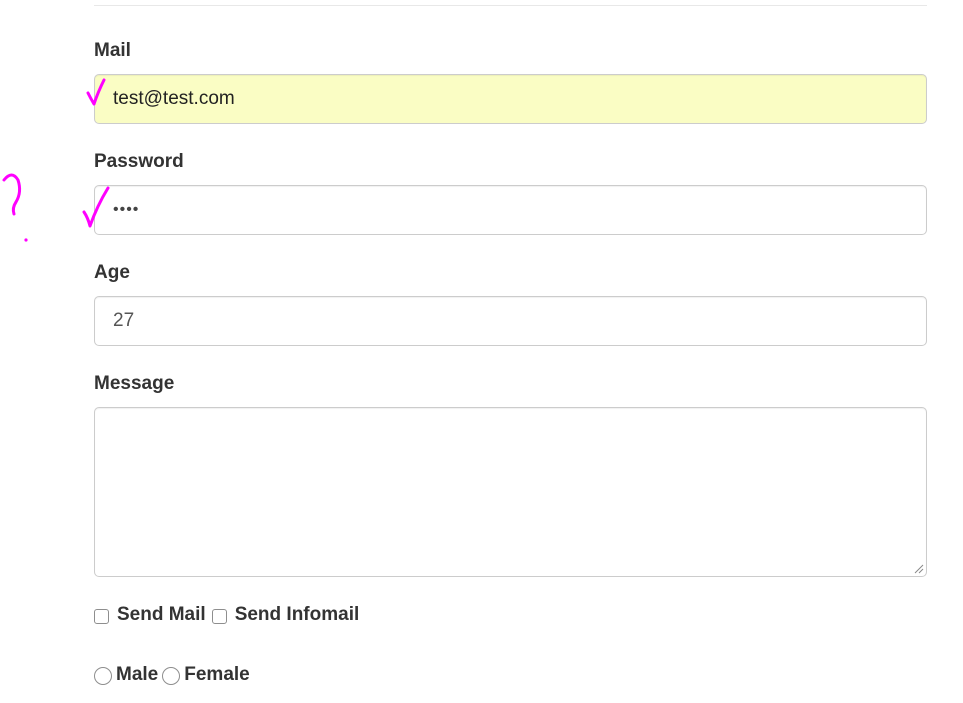 The image size is (963, 703). What do you see at coordinates (56, 160) in the screenshot?
I see `annotation-overlay` at bounding box center [56, 160].